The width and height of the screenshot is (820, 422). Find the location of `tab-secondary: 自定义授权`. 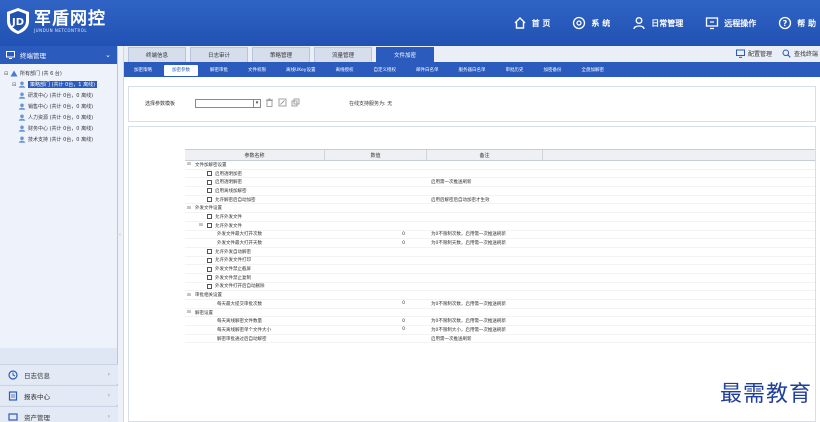

tab-secondary: 自定义授权 is located at coordinates (384, 70).